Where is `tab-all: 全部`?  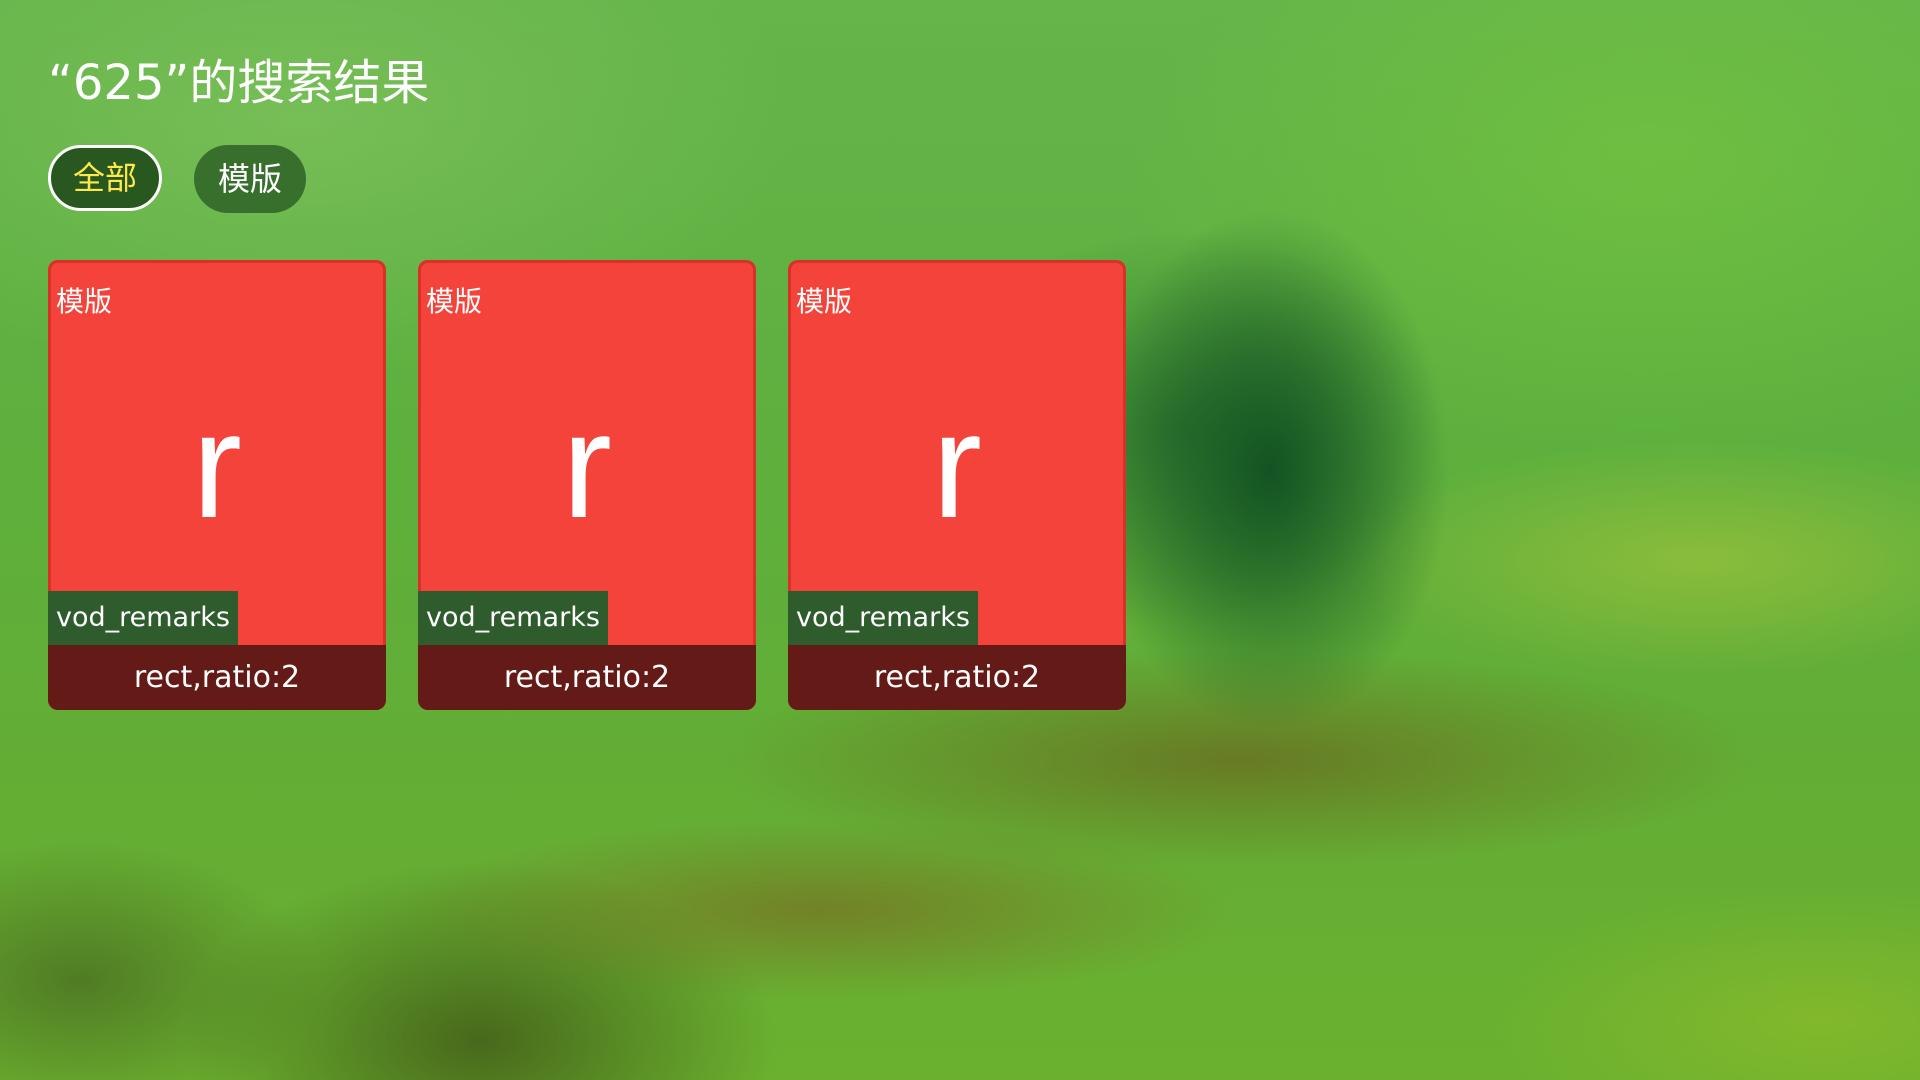
tab-all: 全部 is located at coordinates (105, 178).